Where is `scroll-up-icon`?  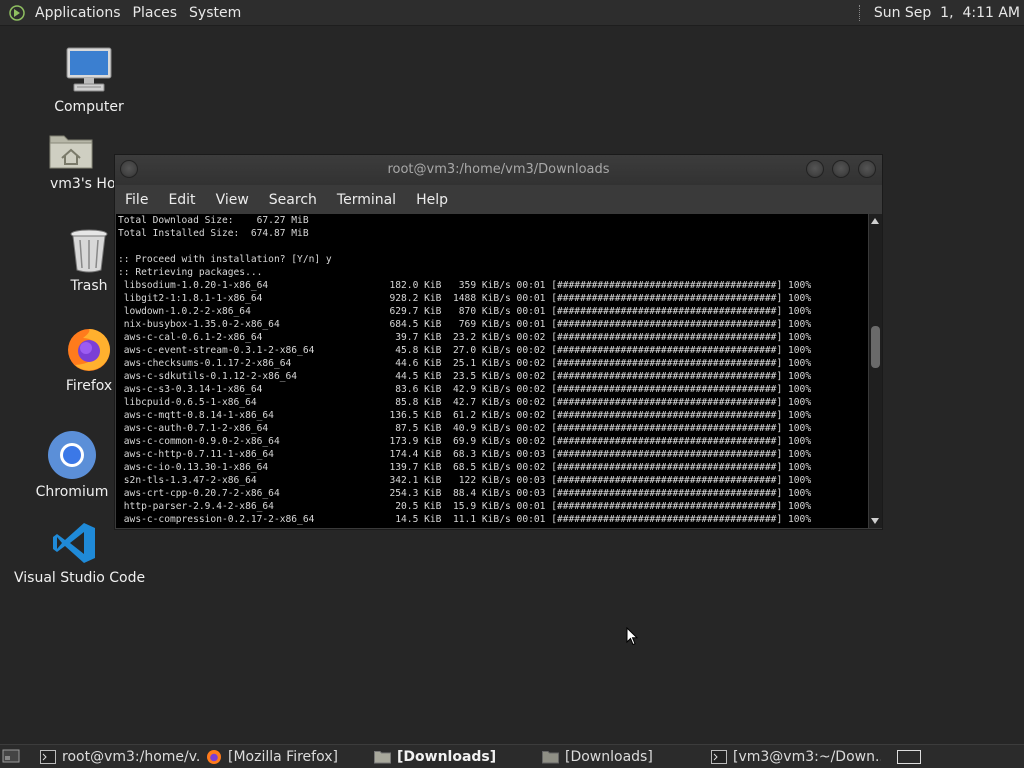 scroll-up-icon is located at coordinates (875, 221).